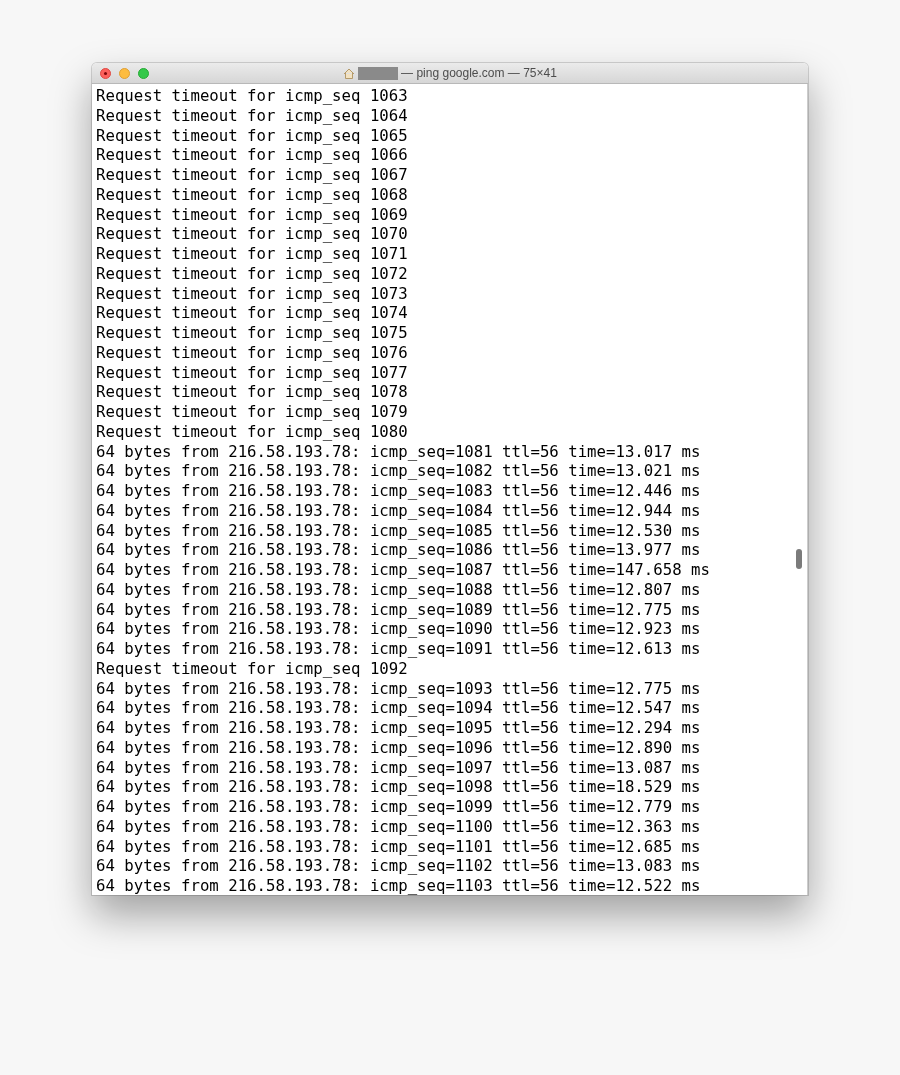 Image resolution: width=900 pixels, height=1075 pixels. Describe the element at coordinates (252, 254) in the screenshot. I see `terminal-line: Request timeout for icmp_seq 1071` at that location.